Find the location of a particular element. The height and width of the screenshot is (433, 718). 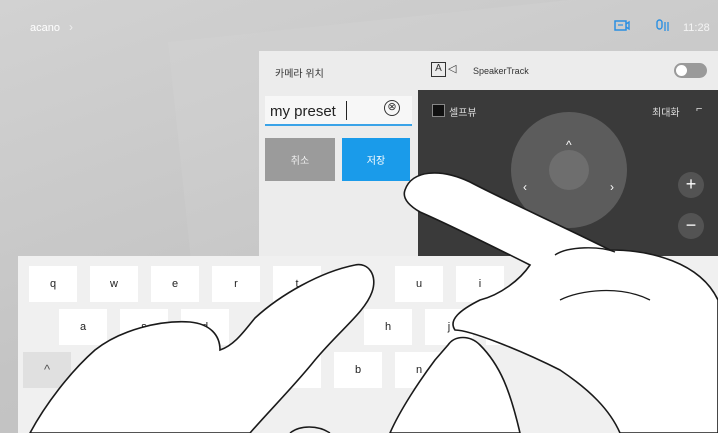

top-bar: acano › 11:28 is located at coordinates (359, 26).